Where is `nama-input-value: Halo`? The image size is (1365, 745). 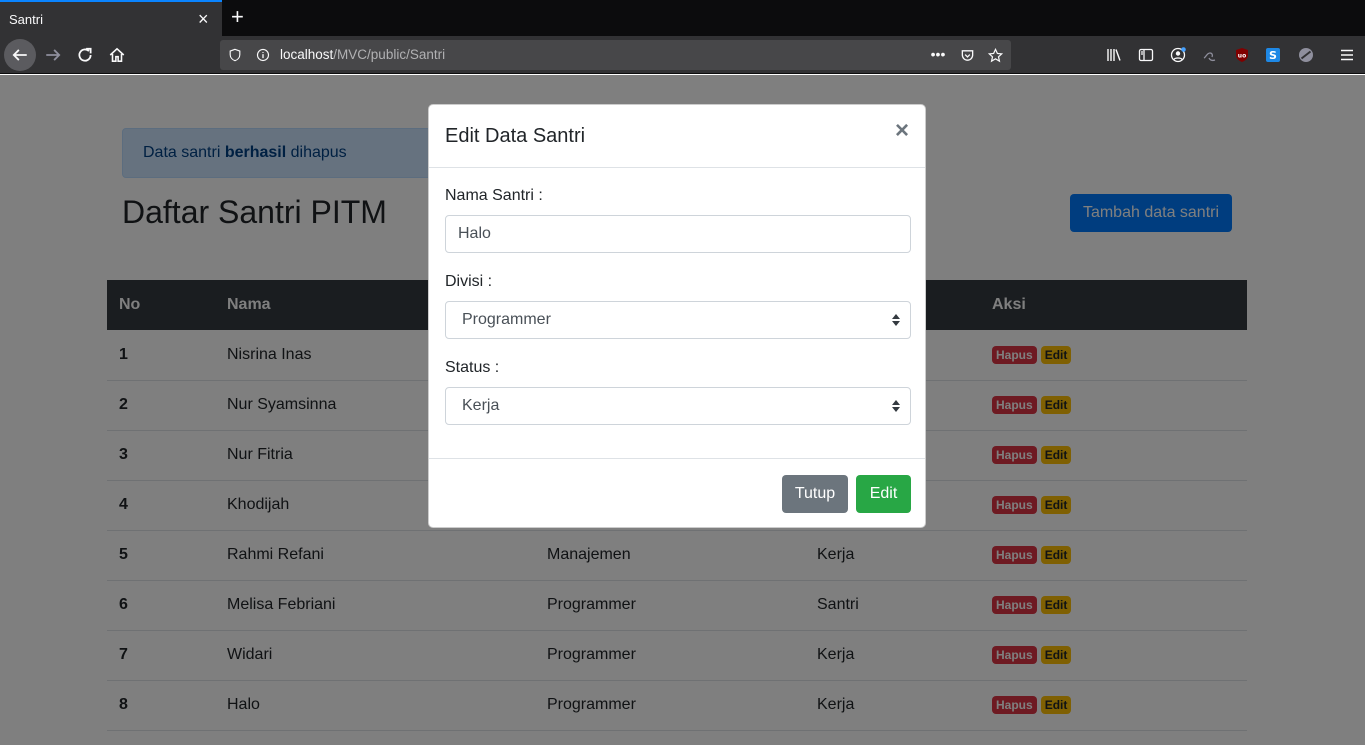 nama-input-value: Halo is located at coordinates (474, 233).